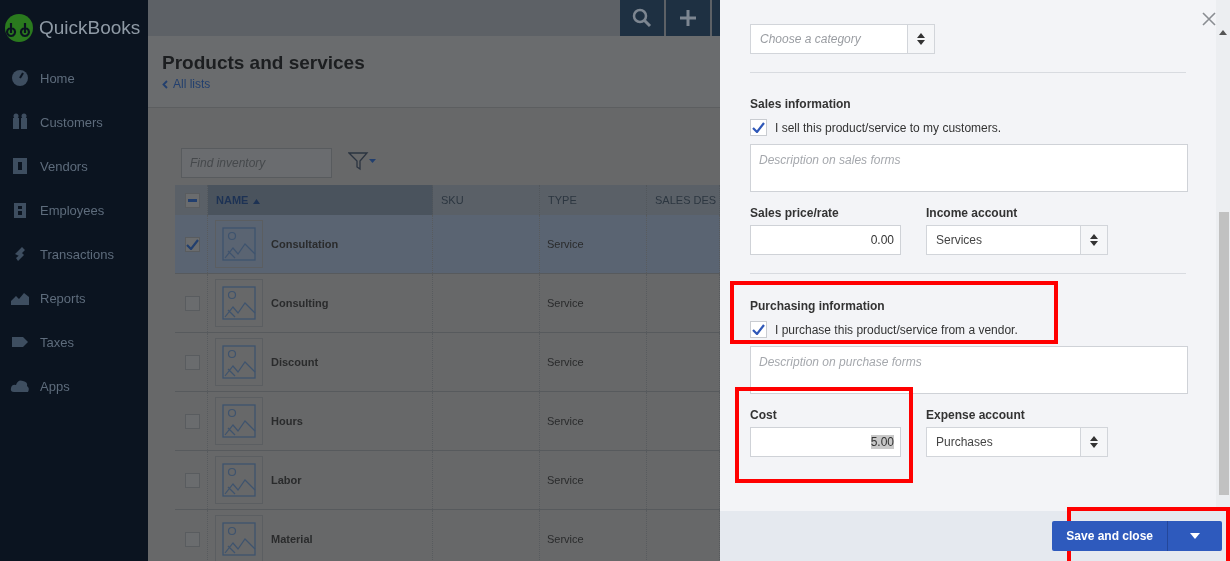 The height and width of the screenshot is (561, 1230). I want to click on close-button, so click(1209, 19).